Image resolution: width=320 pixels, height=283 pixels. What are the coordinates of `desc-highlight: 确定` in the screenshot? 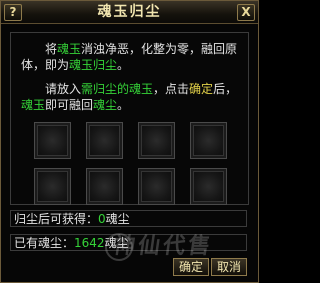 It's located at (201, 89).